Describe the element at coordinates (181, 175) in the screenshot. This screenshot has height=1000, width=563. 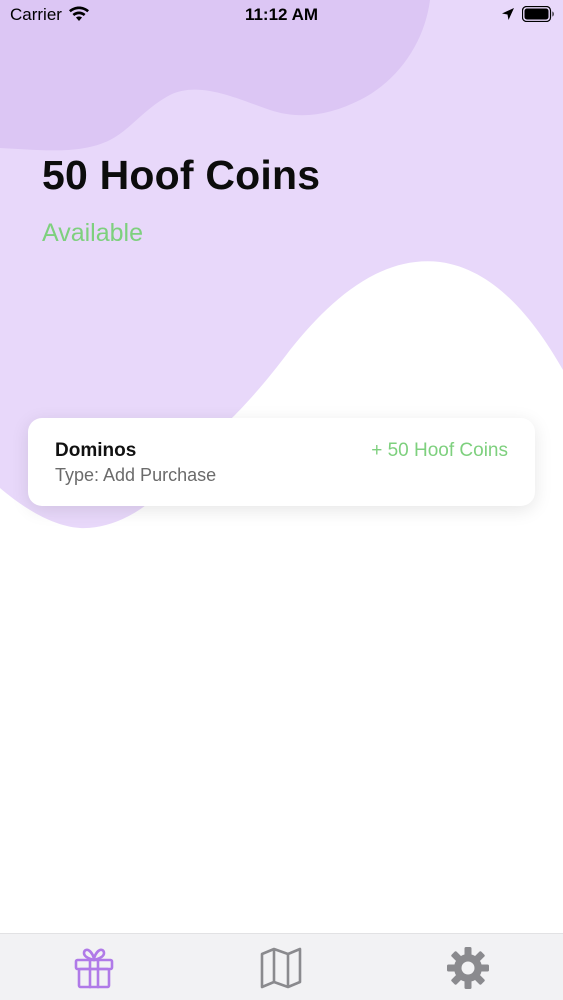
I see `coin-balance-title: 50 Hoof Coins` at that location.